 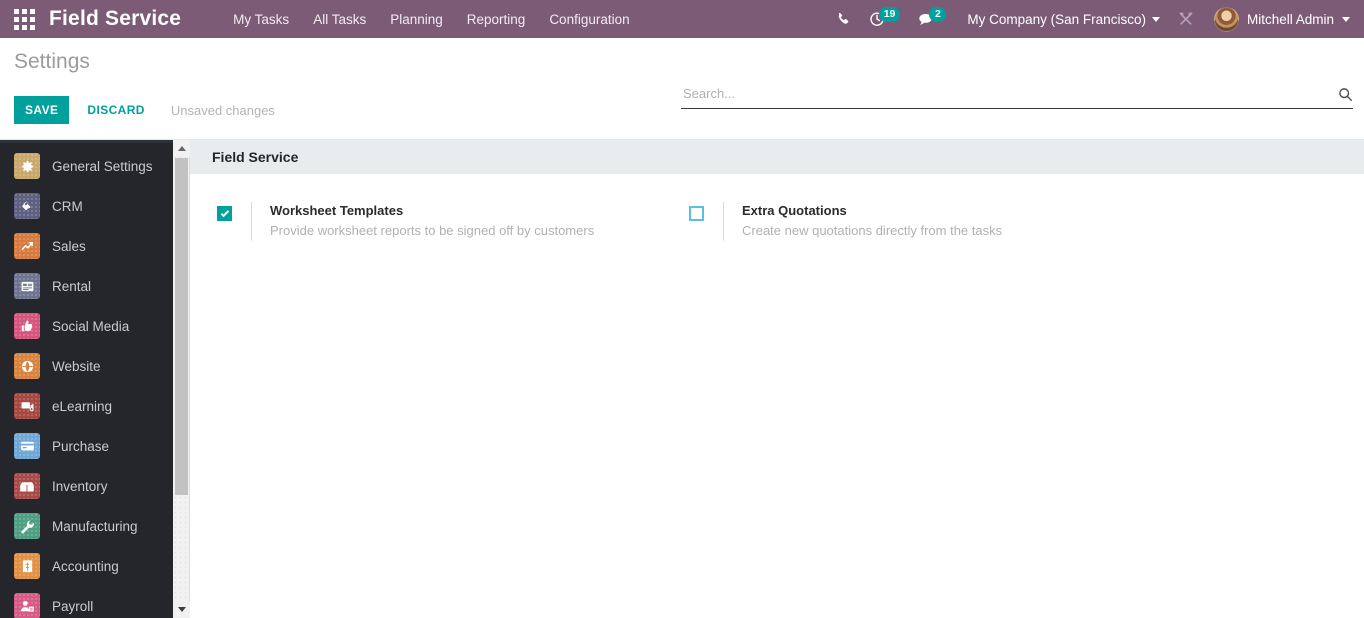 I want to click on box-icon, so click(x=27, y=486).